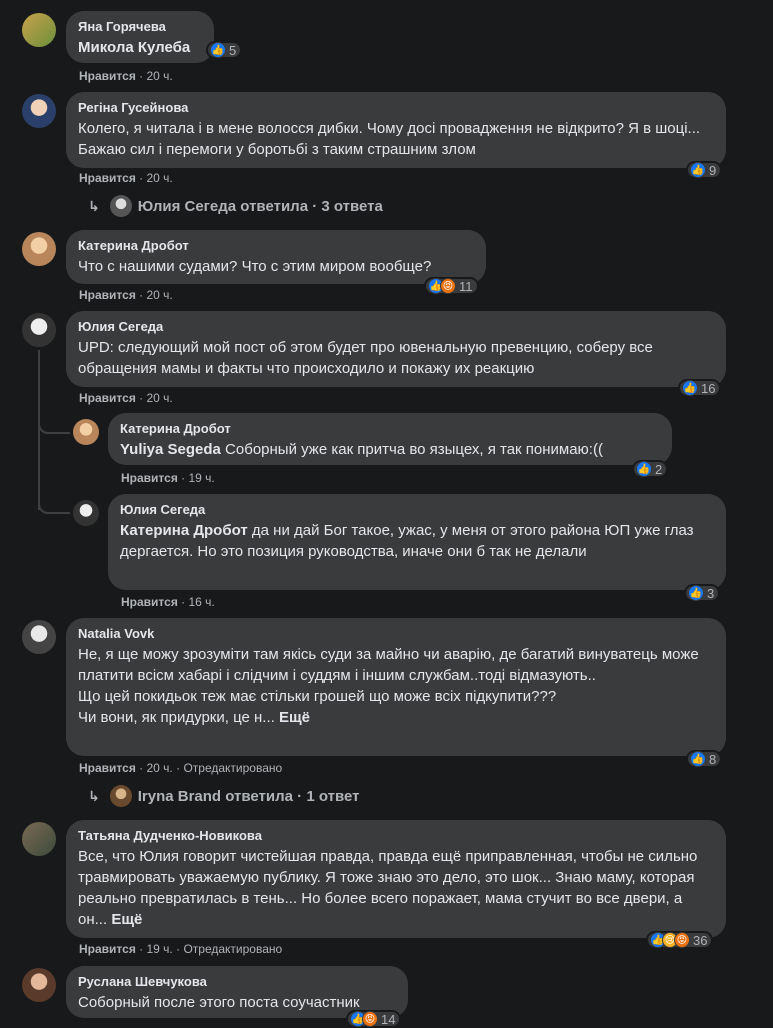  What do you see at coordinates (713, 170) in the screenshot?
I see `reaction-count: 9` at bounding box center [713, 170].